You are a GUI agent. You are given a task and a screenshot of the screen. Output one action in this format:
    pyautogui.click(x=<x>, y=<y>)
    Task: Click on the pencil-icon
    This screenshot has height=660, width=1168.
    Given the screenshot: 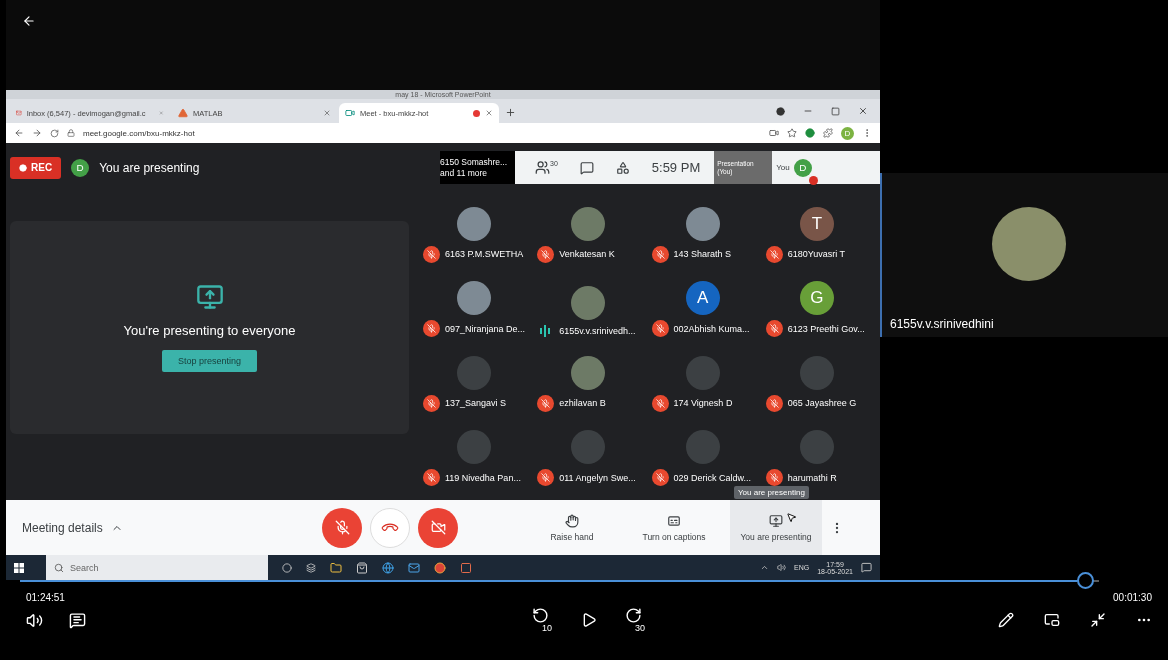 What is the action you would take?
    pyautogui.click(x=1006, y=620)
    